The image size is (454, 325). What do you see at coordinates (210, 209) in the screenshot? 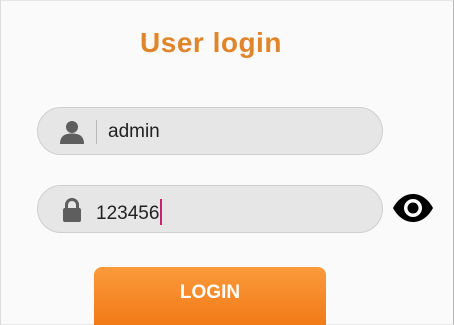
I see `password-field: 123456` at bounding box center [210, 209].